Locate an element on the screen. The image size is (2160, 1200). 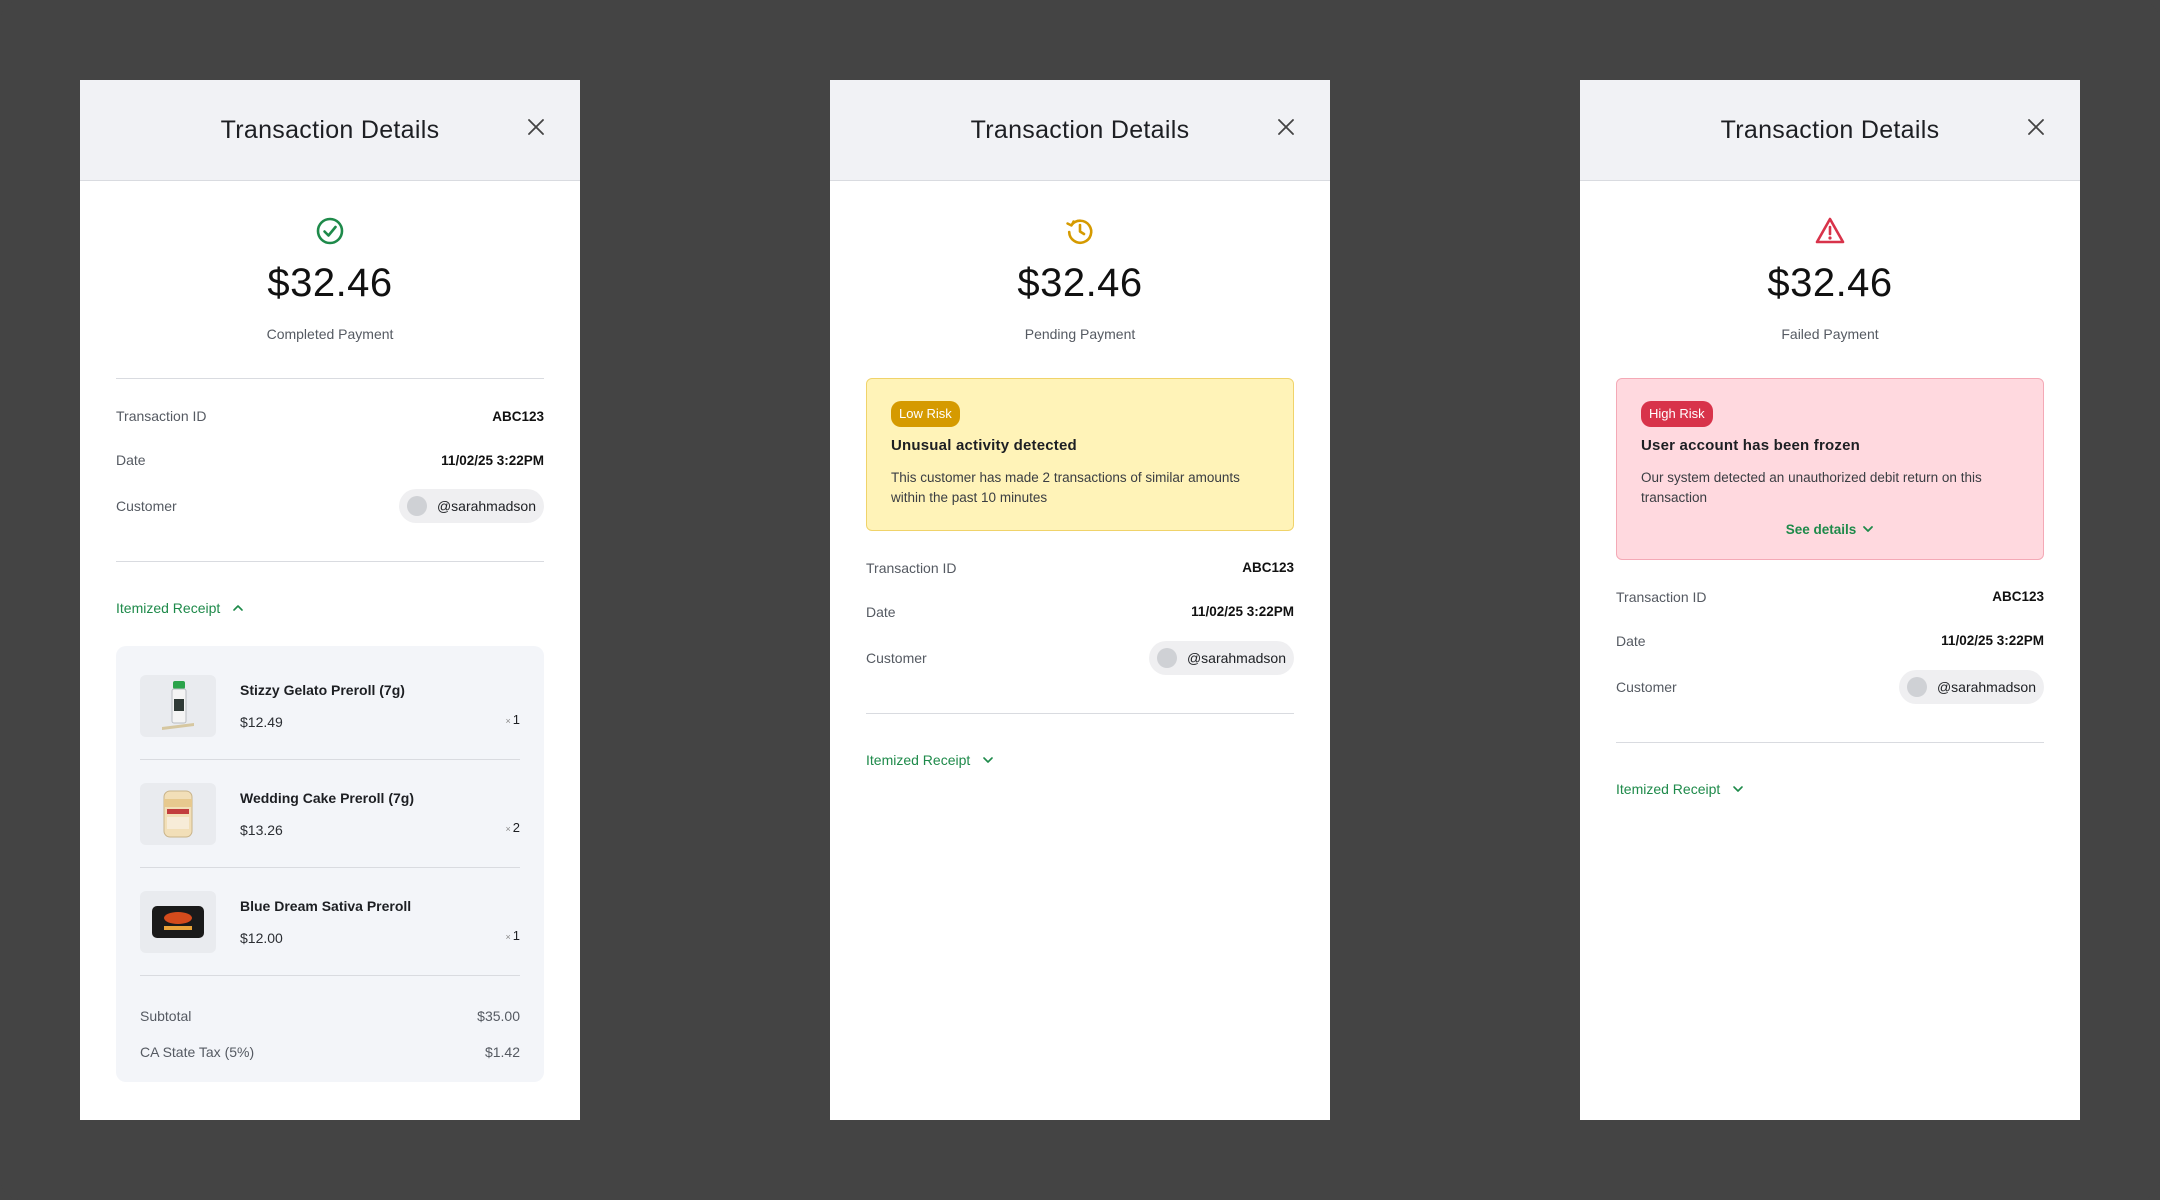
payment-status-label: Completed Payment is located at coordinates (330, 334).